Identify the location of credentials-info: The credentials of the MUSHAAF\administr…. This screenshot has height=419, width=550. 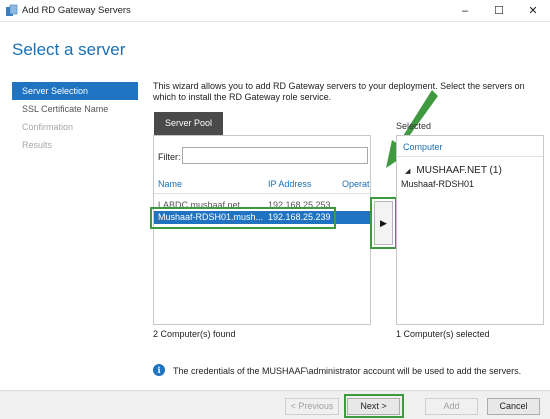
(347, 371).